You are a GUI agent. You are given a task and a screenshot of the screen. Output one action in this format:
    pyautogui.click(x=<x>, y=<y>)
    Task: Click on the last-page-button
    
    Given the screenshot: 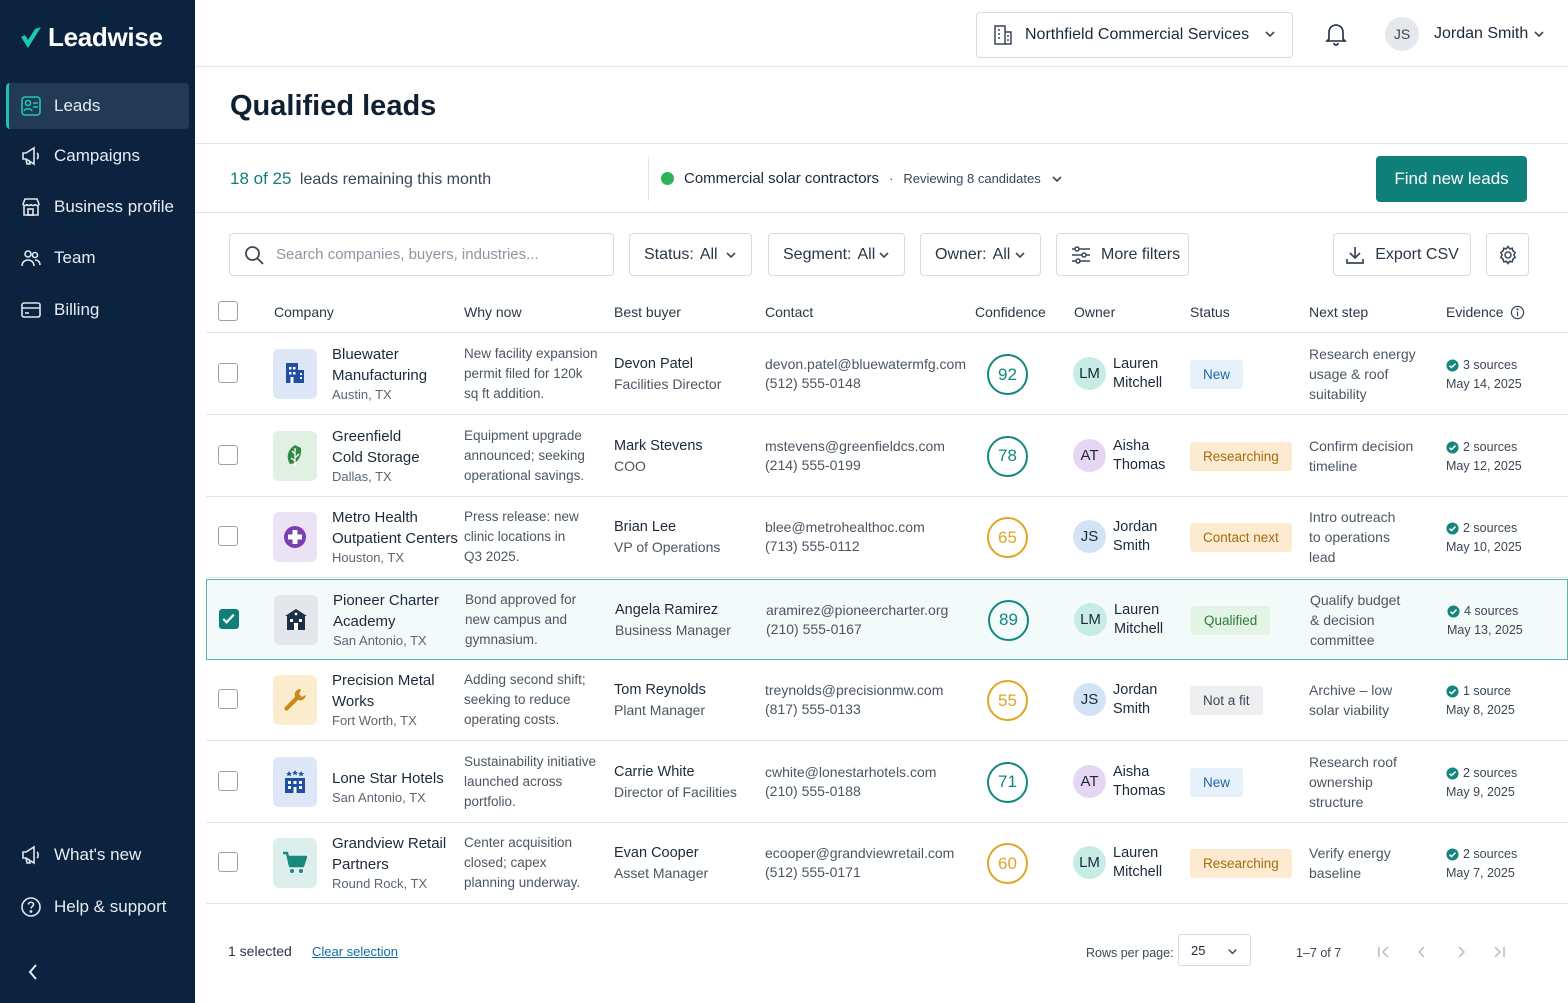 What is the action you would take?
    pyautogui.click(x=1499, y=952)
    